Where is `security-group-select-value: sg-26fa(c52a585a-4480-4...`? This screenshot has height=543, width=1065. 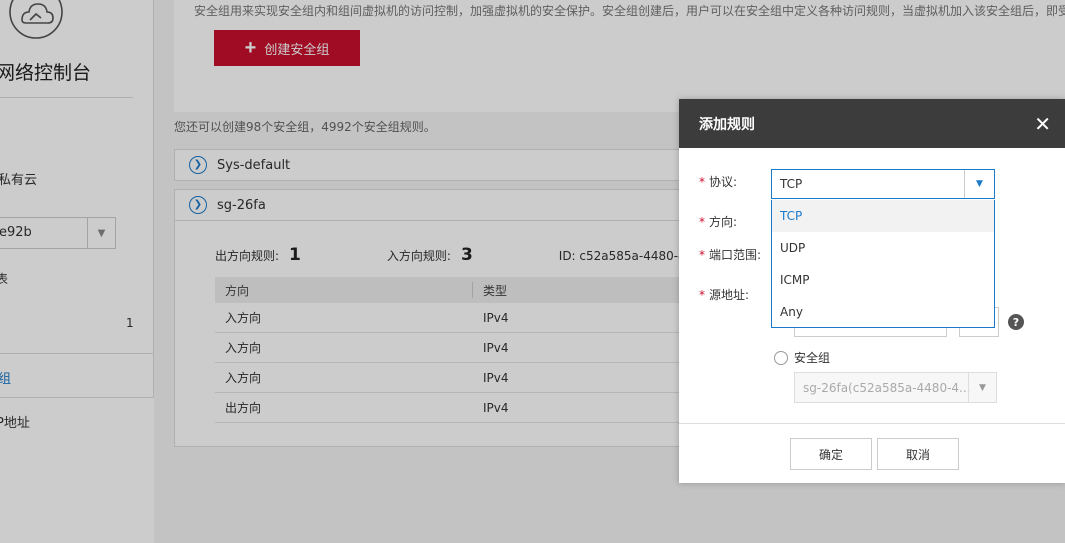
security-group-select-value: sg-26fa(c52a585a-4480-4... is located at coordinates (887, 388).